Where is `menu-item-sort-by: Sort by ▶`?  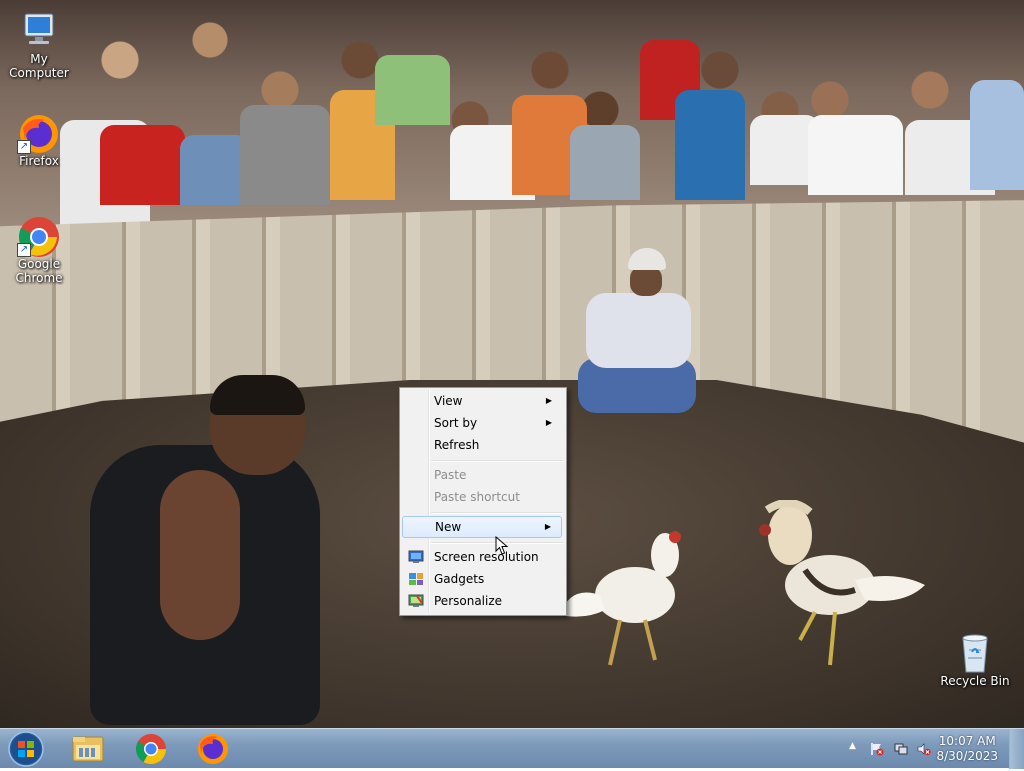
menu-item-sort-by: Sort by ▶ is located at coordinates (482, 423).